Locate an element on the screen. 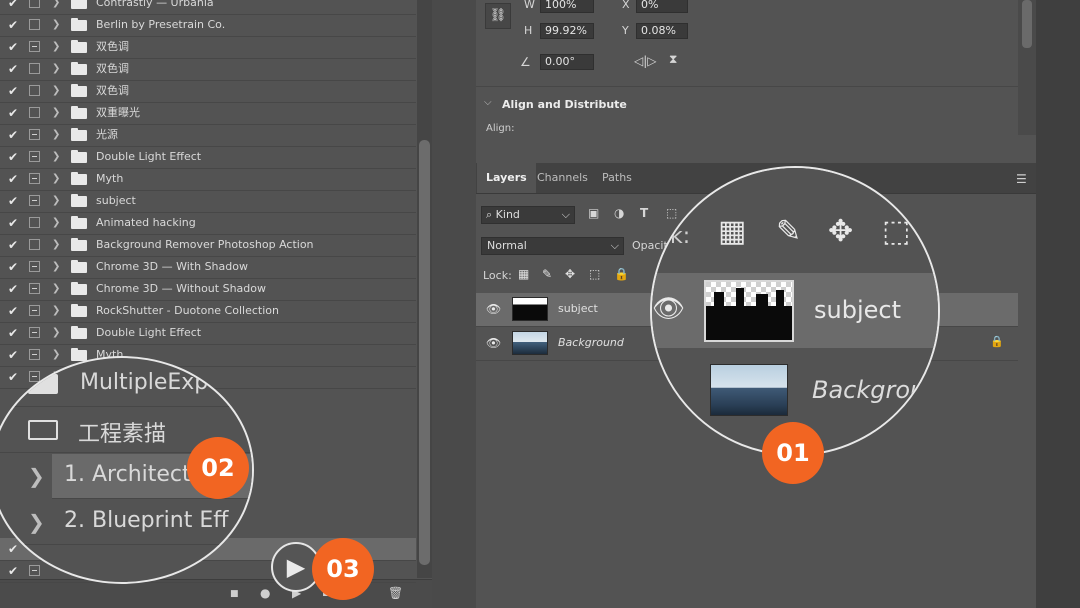 This screenshot has width=1080, height=608. properties-scroll-thumb is located at coordinates (1027, 24).